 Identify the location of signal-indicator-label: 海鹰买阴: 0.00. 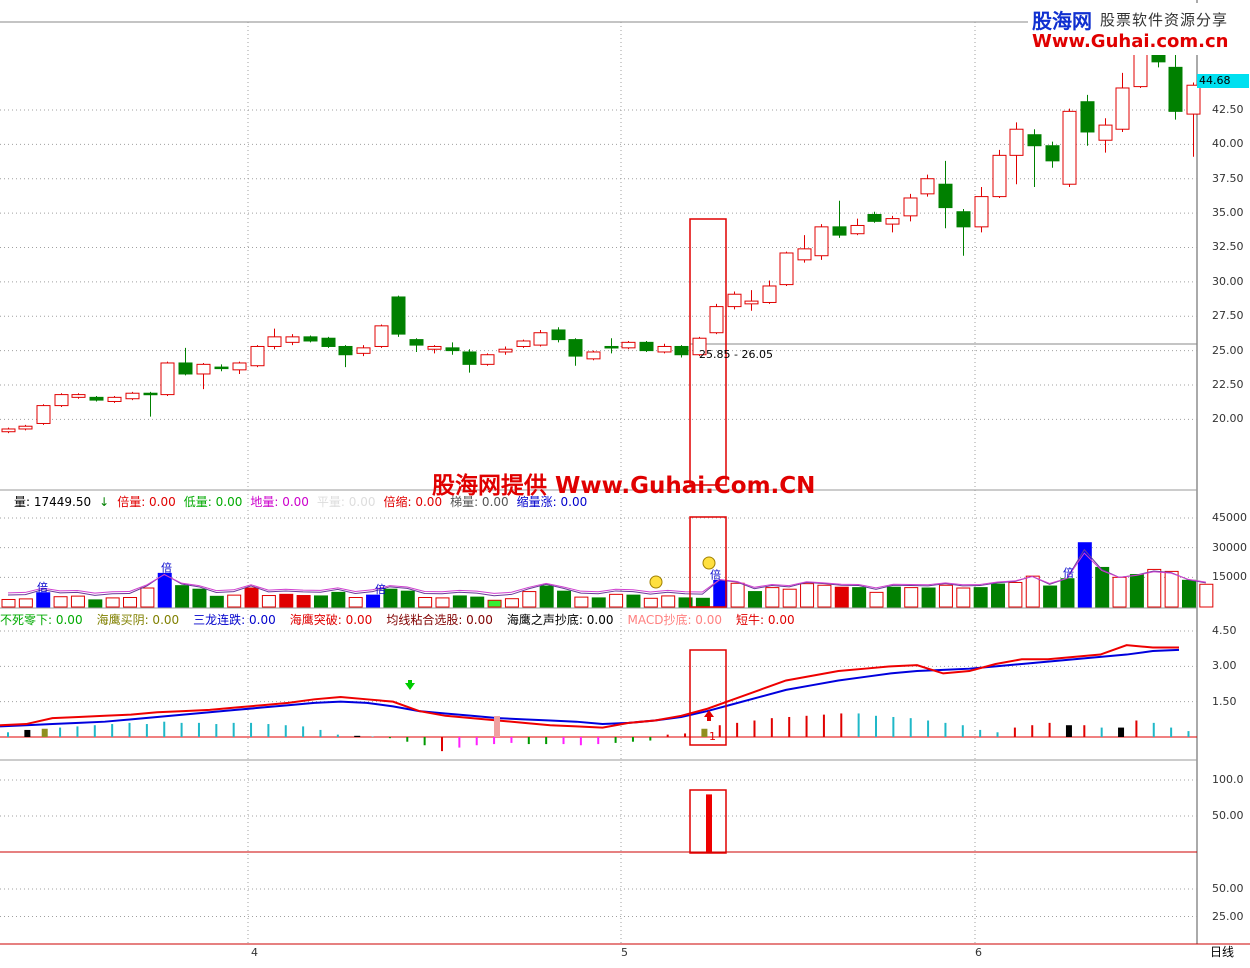
(138, 620).